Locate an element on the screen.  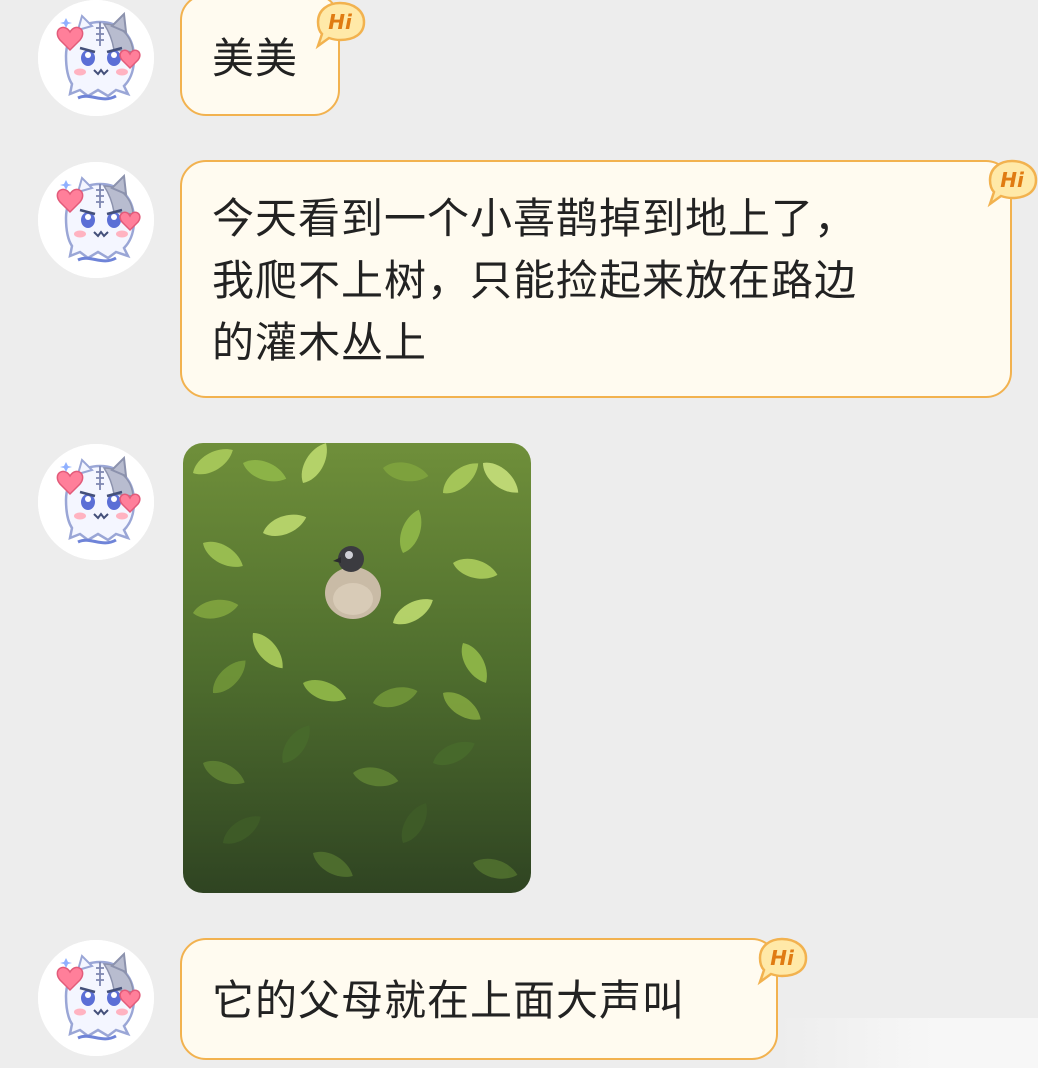
bottom-fade is located at coordinates (909, 1043).